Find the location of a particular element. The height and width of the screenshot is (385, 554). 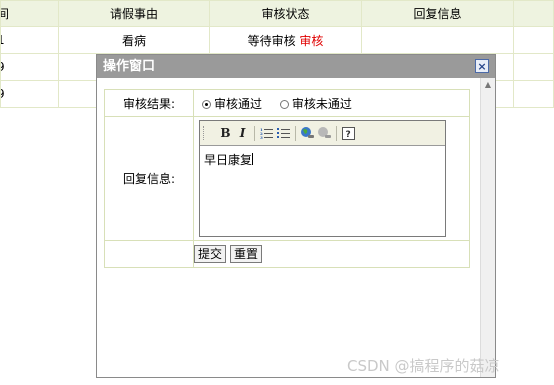

review-link: 审核 is located at coordinates (311, 41).